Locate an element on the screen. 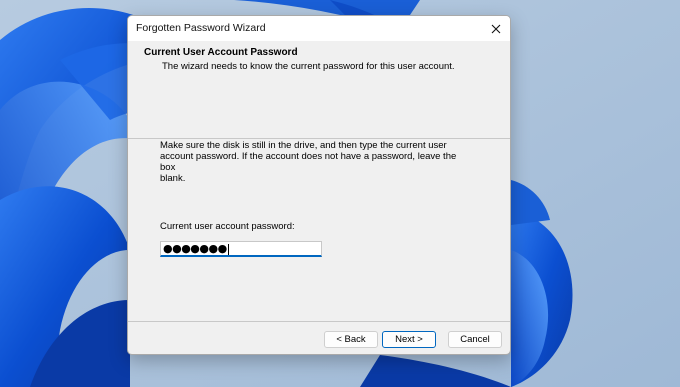 Image resolution: width=680 pixels, height=387 pixels. cancel-button: Cancel is located at coordinates (475, 339).